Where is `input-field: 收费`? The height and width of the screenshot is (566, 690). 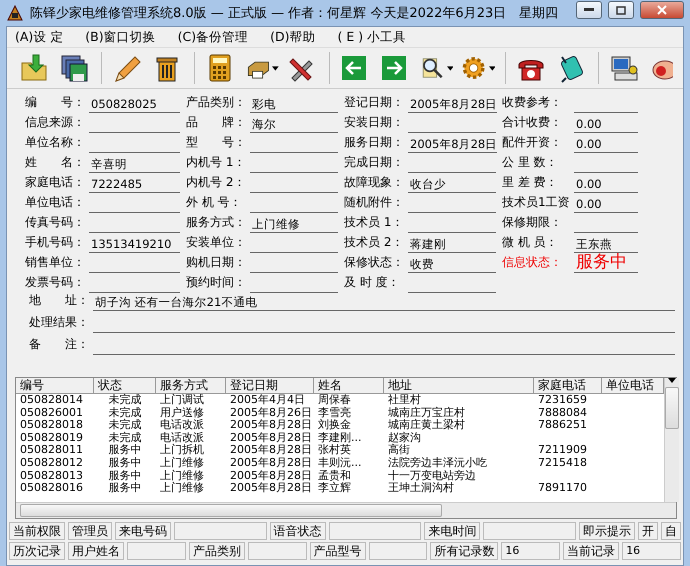 input-field: 收费 is located at coordinates (452, 264).